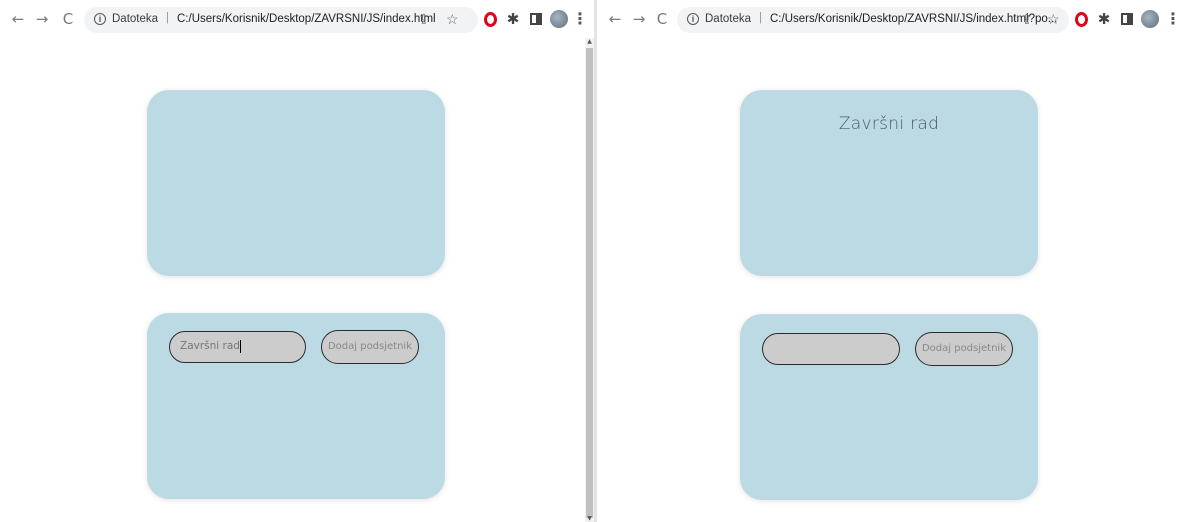 The image size is (1187, 522). Describe the element at coordinates (296, 406) in the screenshot. I see `note-input-card: Završni rad Dodaj podsjetnik` at that location.